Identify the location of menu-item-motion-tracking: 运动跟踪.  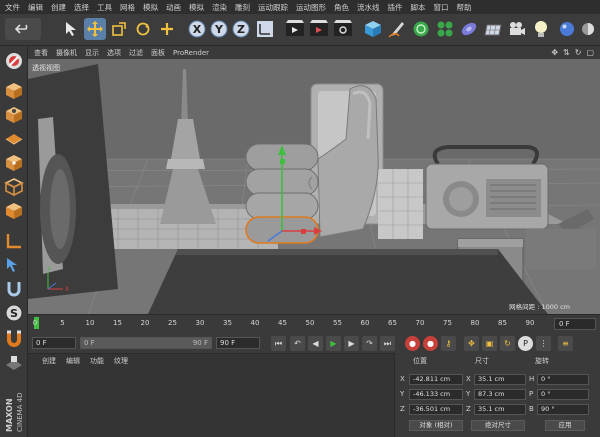
(273, 7).